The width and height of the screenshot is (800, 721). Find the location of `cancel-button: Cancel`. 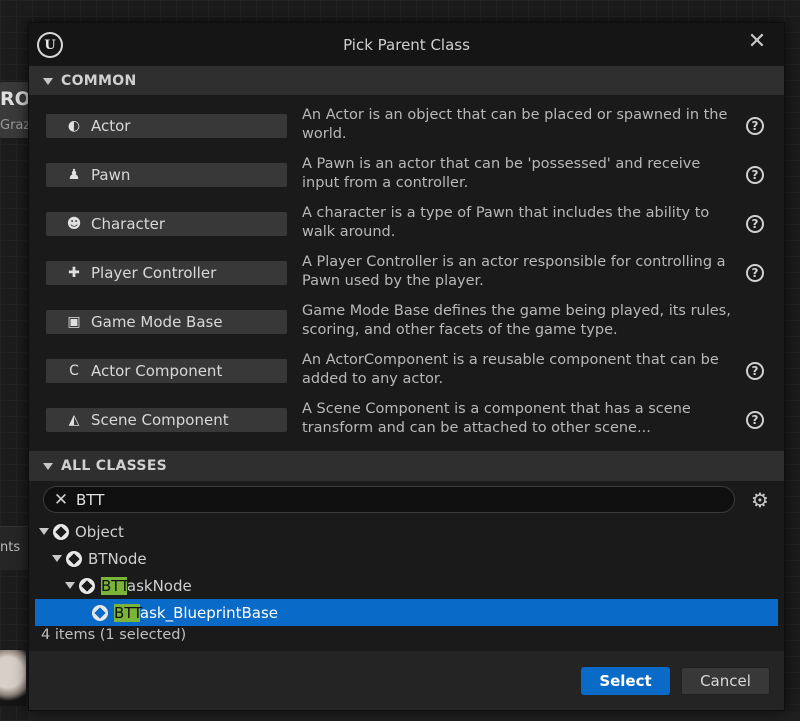

cancel-button: Cancel is located at coordinates (725, 681).